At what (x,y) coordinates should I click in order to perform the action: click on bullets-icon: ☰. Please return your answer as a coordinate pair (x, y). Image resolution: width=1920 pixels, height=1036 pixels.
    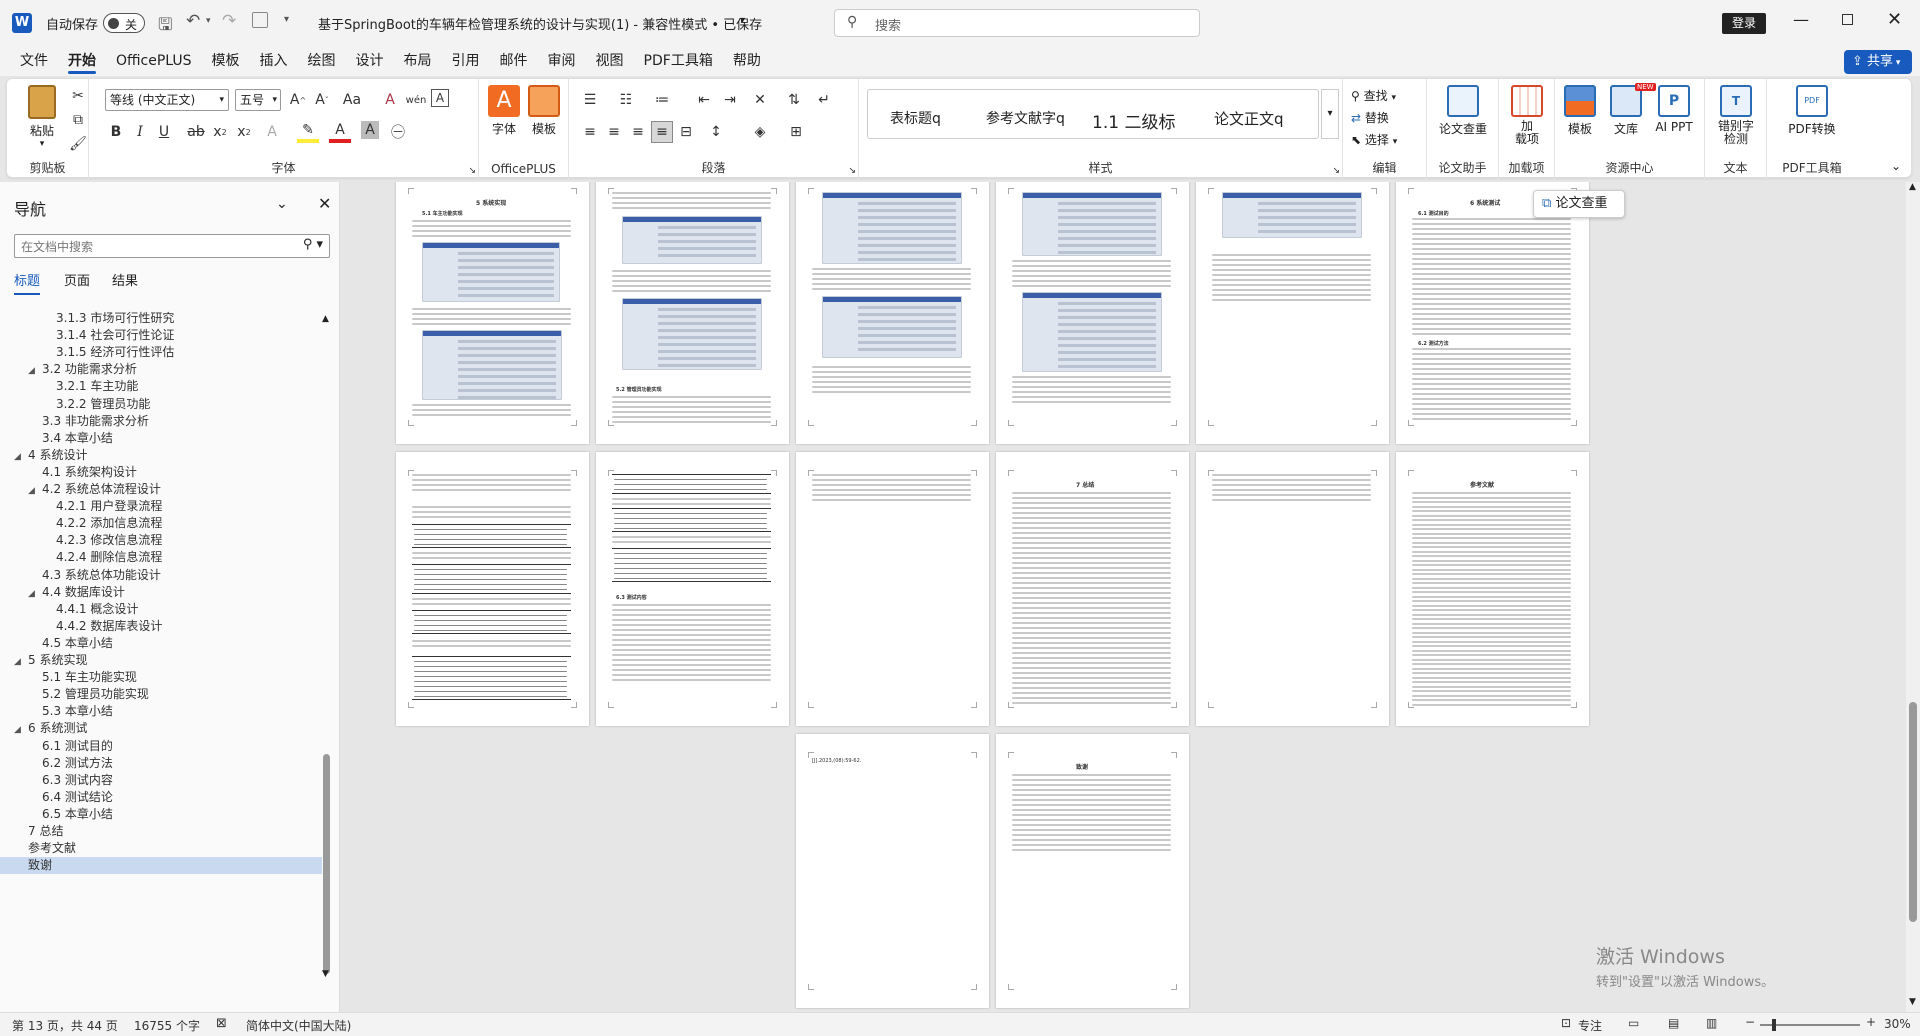
    Looking at the image, I should click on (590, 100).